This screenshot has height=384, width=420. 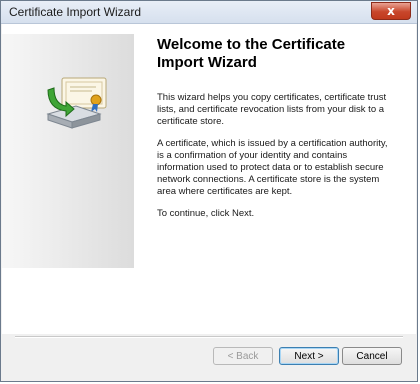 What do you see at coordinates (75, 12) in the screenshot?
I see `window-title: Certificate Import Wizard` at bounding box center [75, 12].